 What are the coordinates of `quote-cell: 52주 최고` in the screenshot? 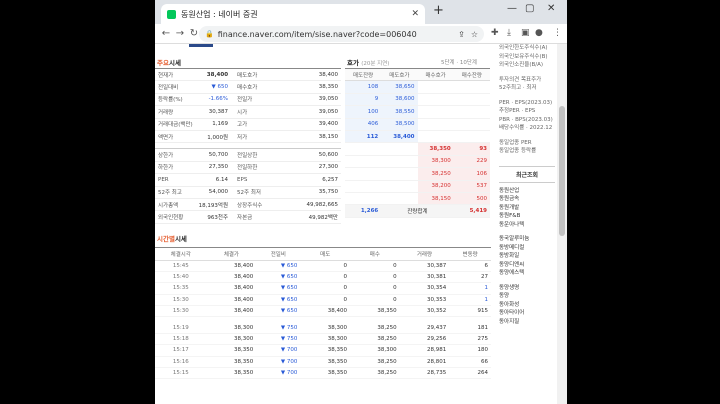 It's located at (175, 192).